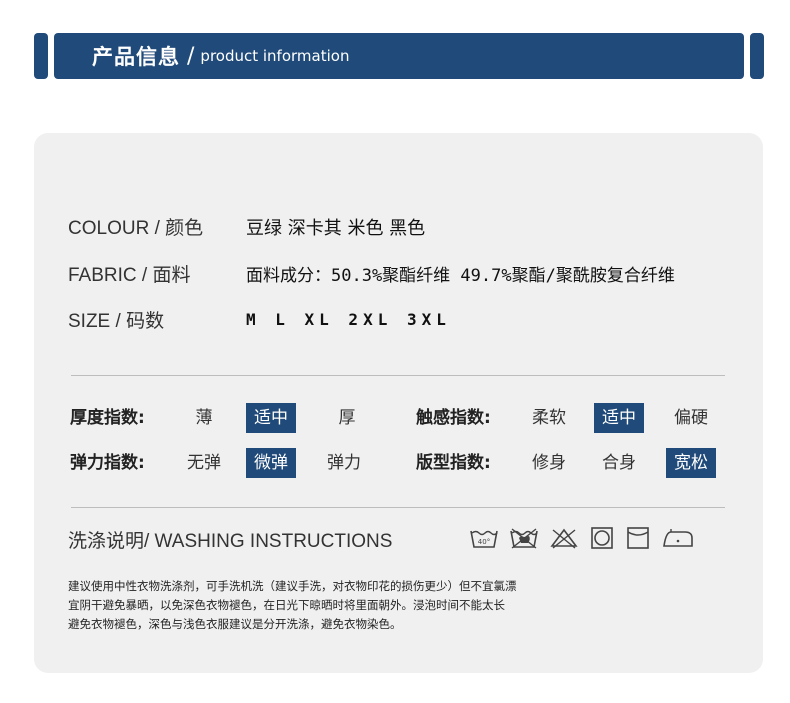 The image size is (790, 703). I want to click on fit-option-slim: 修身, so click(549, 463).